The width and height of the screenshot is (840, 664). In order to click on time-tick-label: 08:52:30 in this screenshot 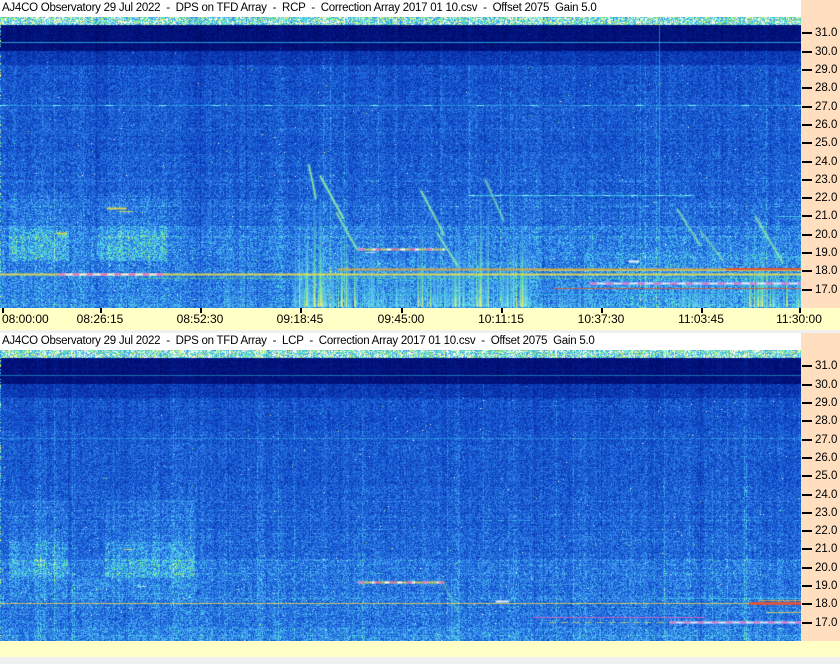, I will do `click(200, 319)`.